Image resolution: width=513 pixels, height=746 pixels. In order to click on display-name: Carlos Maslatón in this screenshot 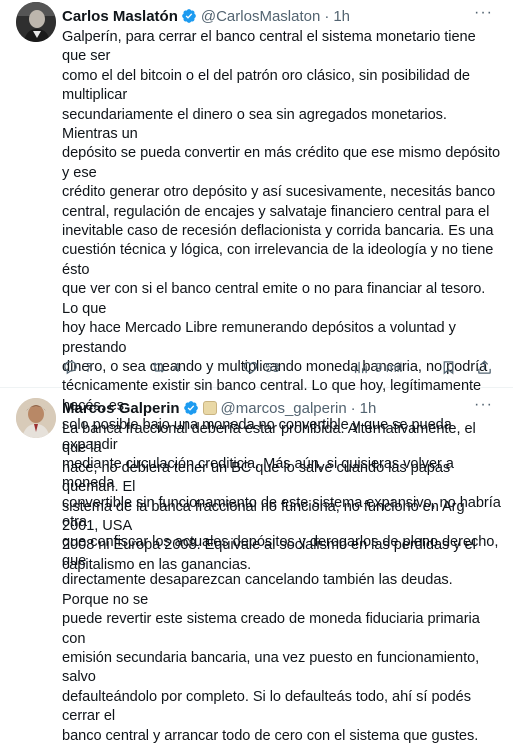, I will do `click(120, 16)`.